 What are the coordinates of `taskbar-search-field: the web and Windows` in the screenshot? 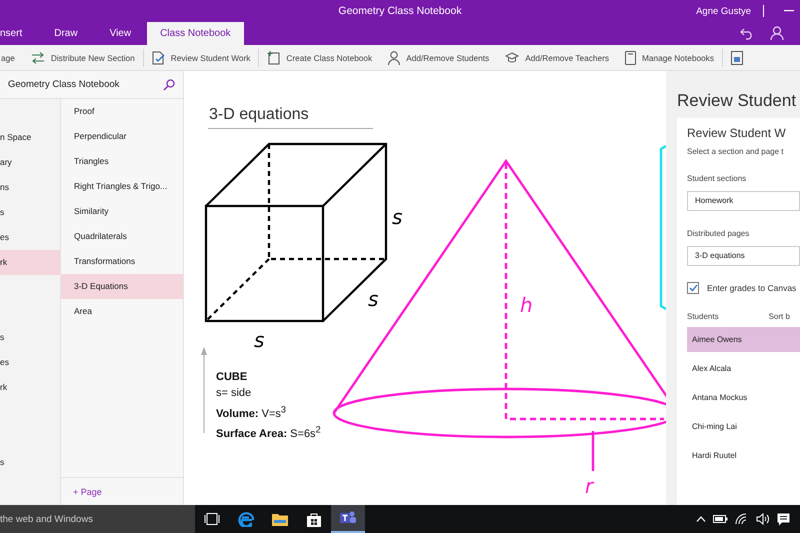 It's located at (97, 519).